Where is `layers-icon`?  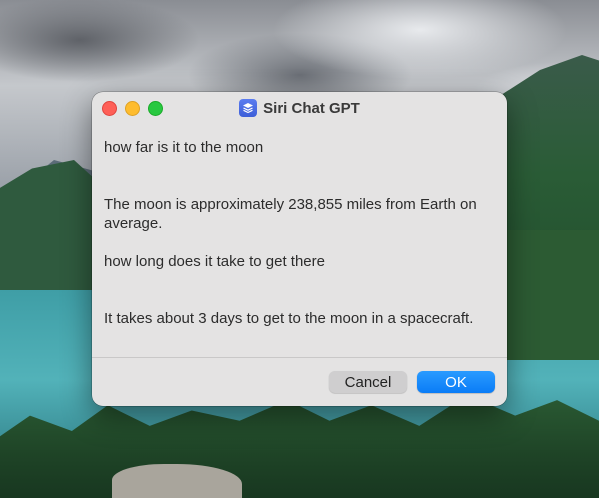 layers-icon is located at coordinates (248, 108).